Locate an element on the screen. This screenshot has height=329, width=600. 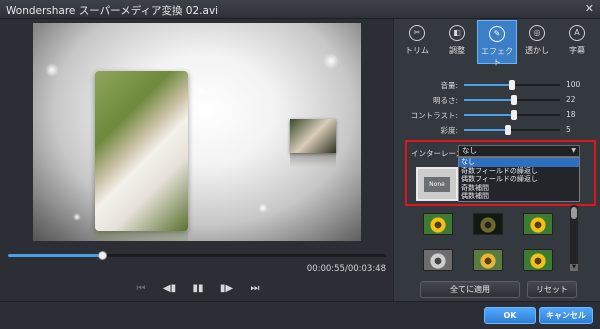
adjustment-label: 音量: is located at coordinates (449, 85).